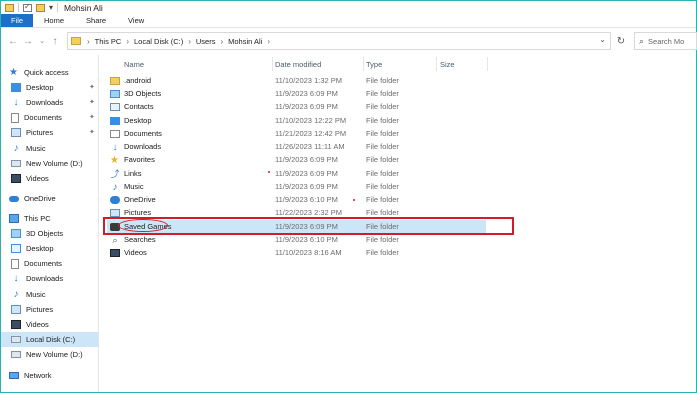  What do you see at coordinates (108, 41) in the screenshot?
I see `breadcrumb-this-pc: This PC` at bounding box center [108, 41].